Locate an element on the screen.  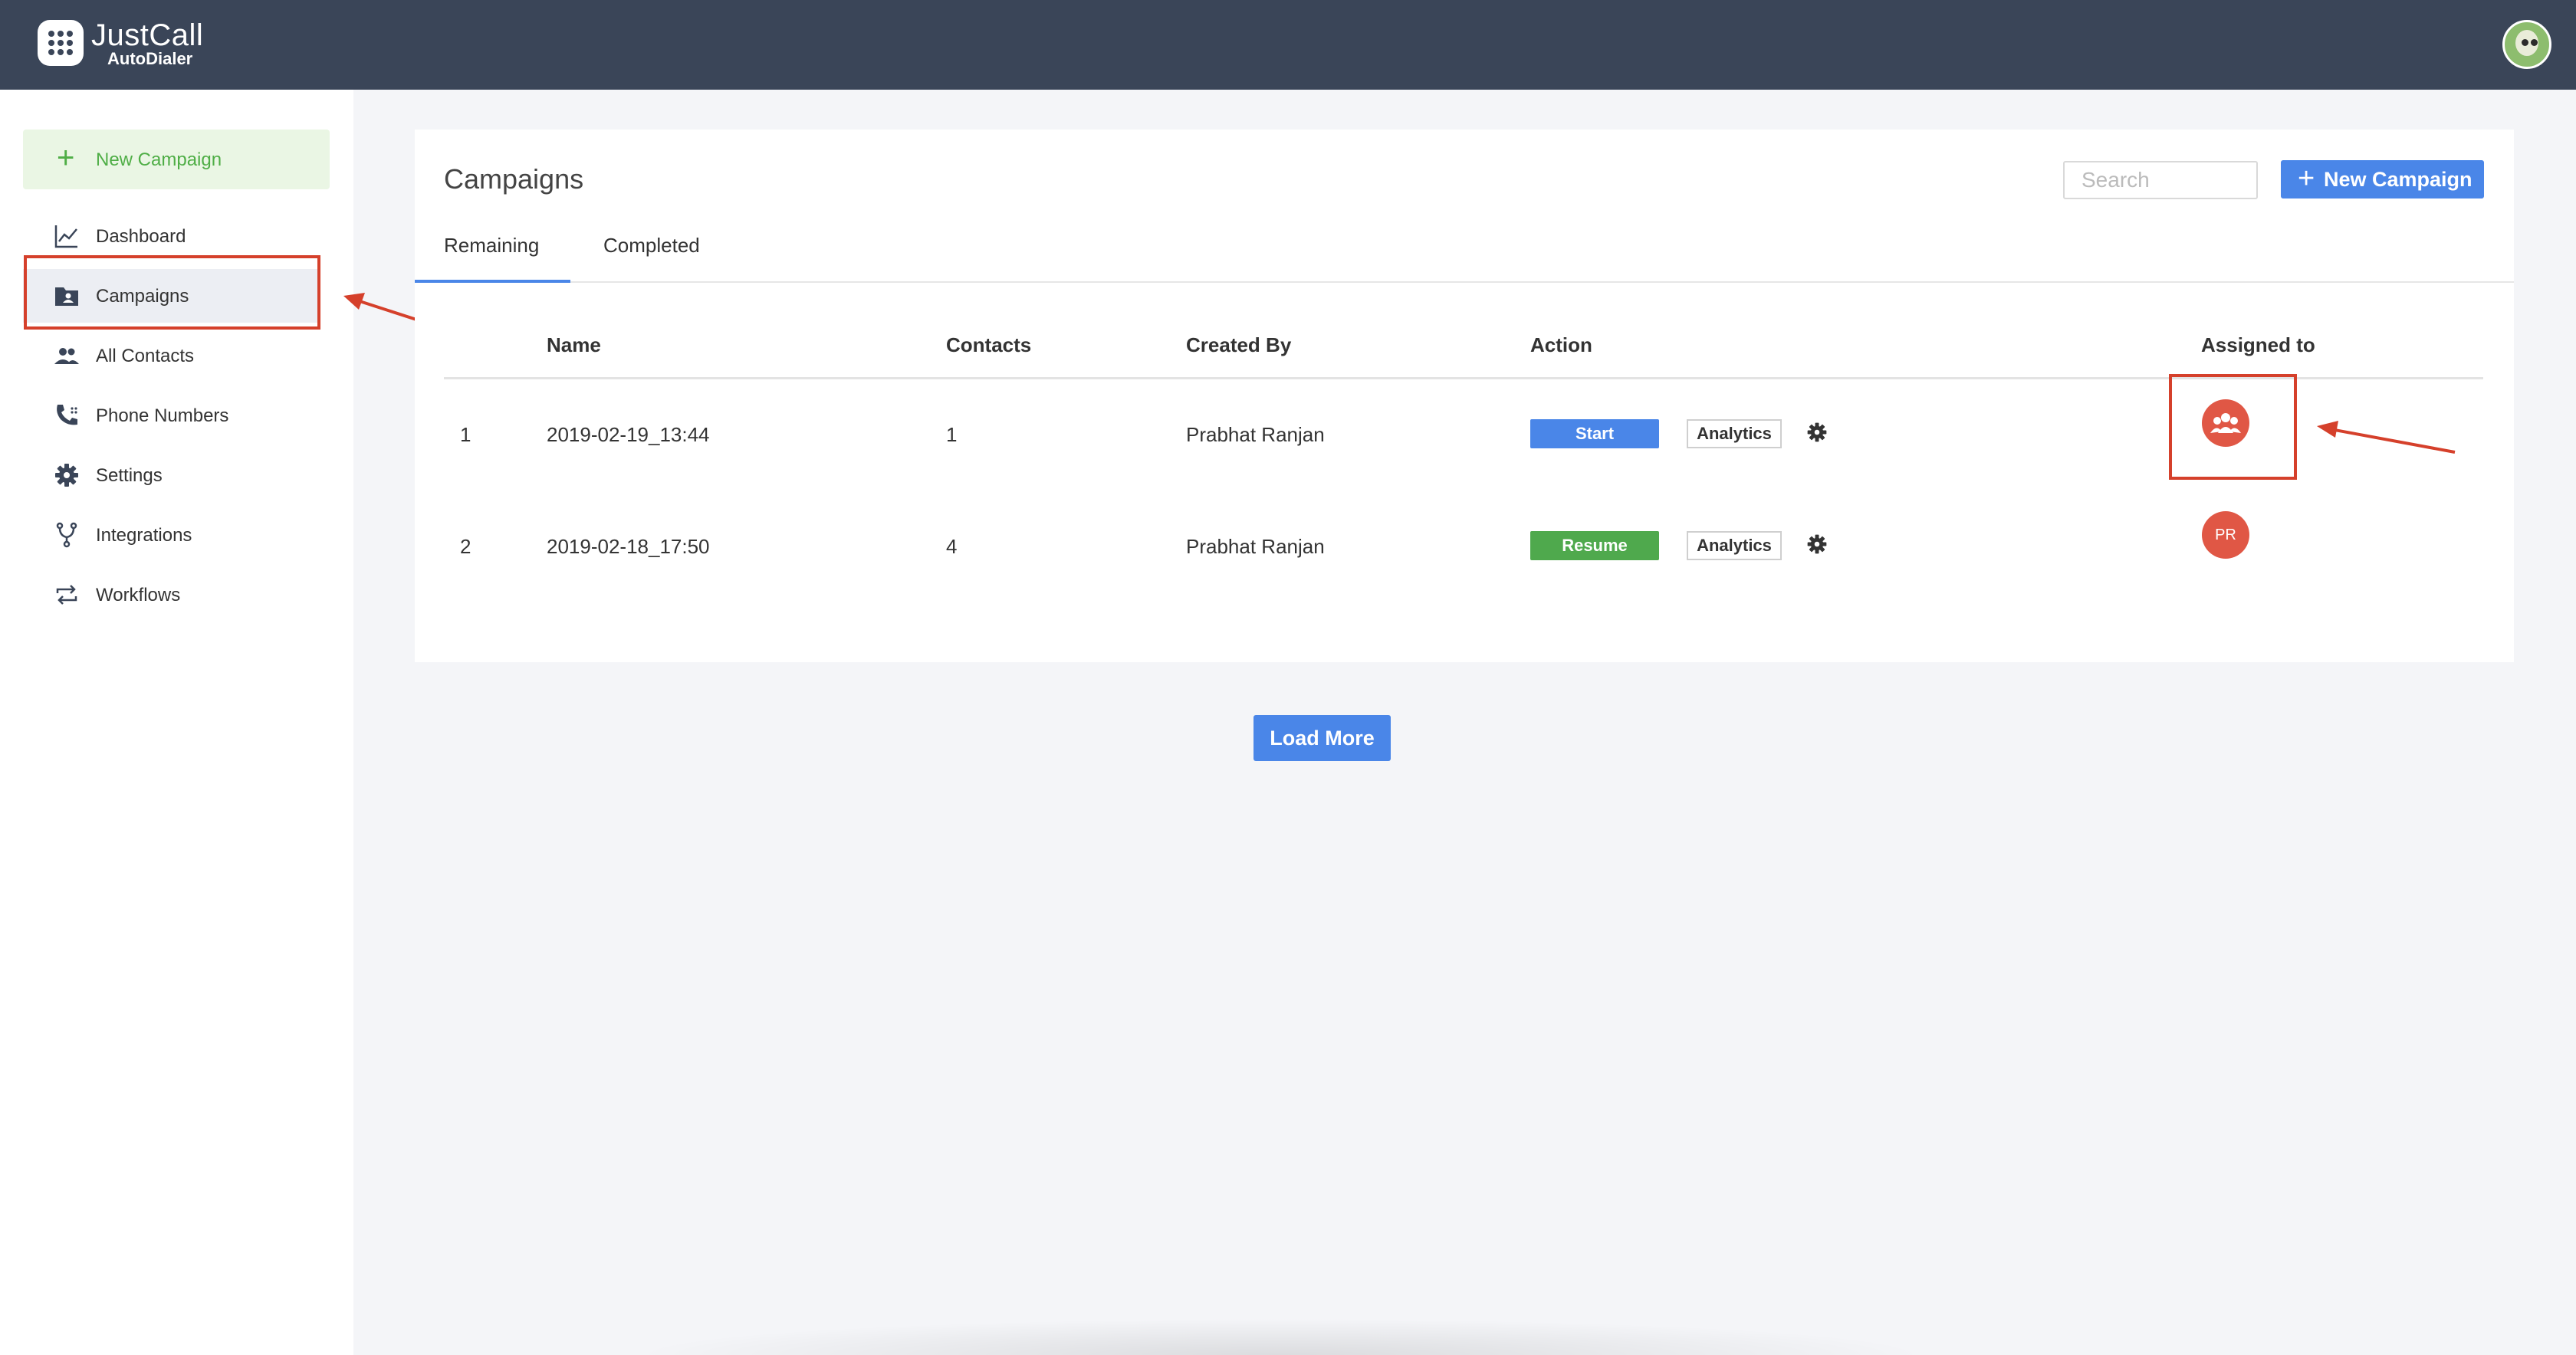
tab-remaining: Remaining is located at coordinates (492, 246).